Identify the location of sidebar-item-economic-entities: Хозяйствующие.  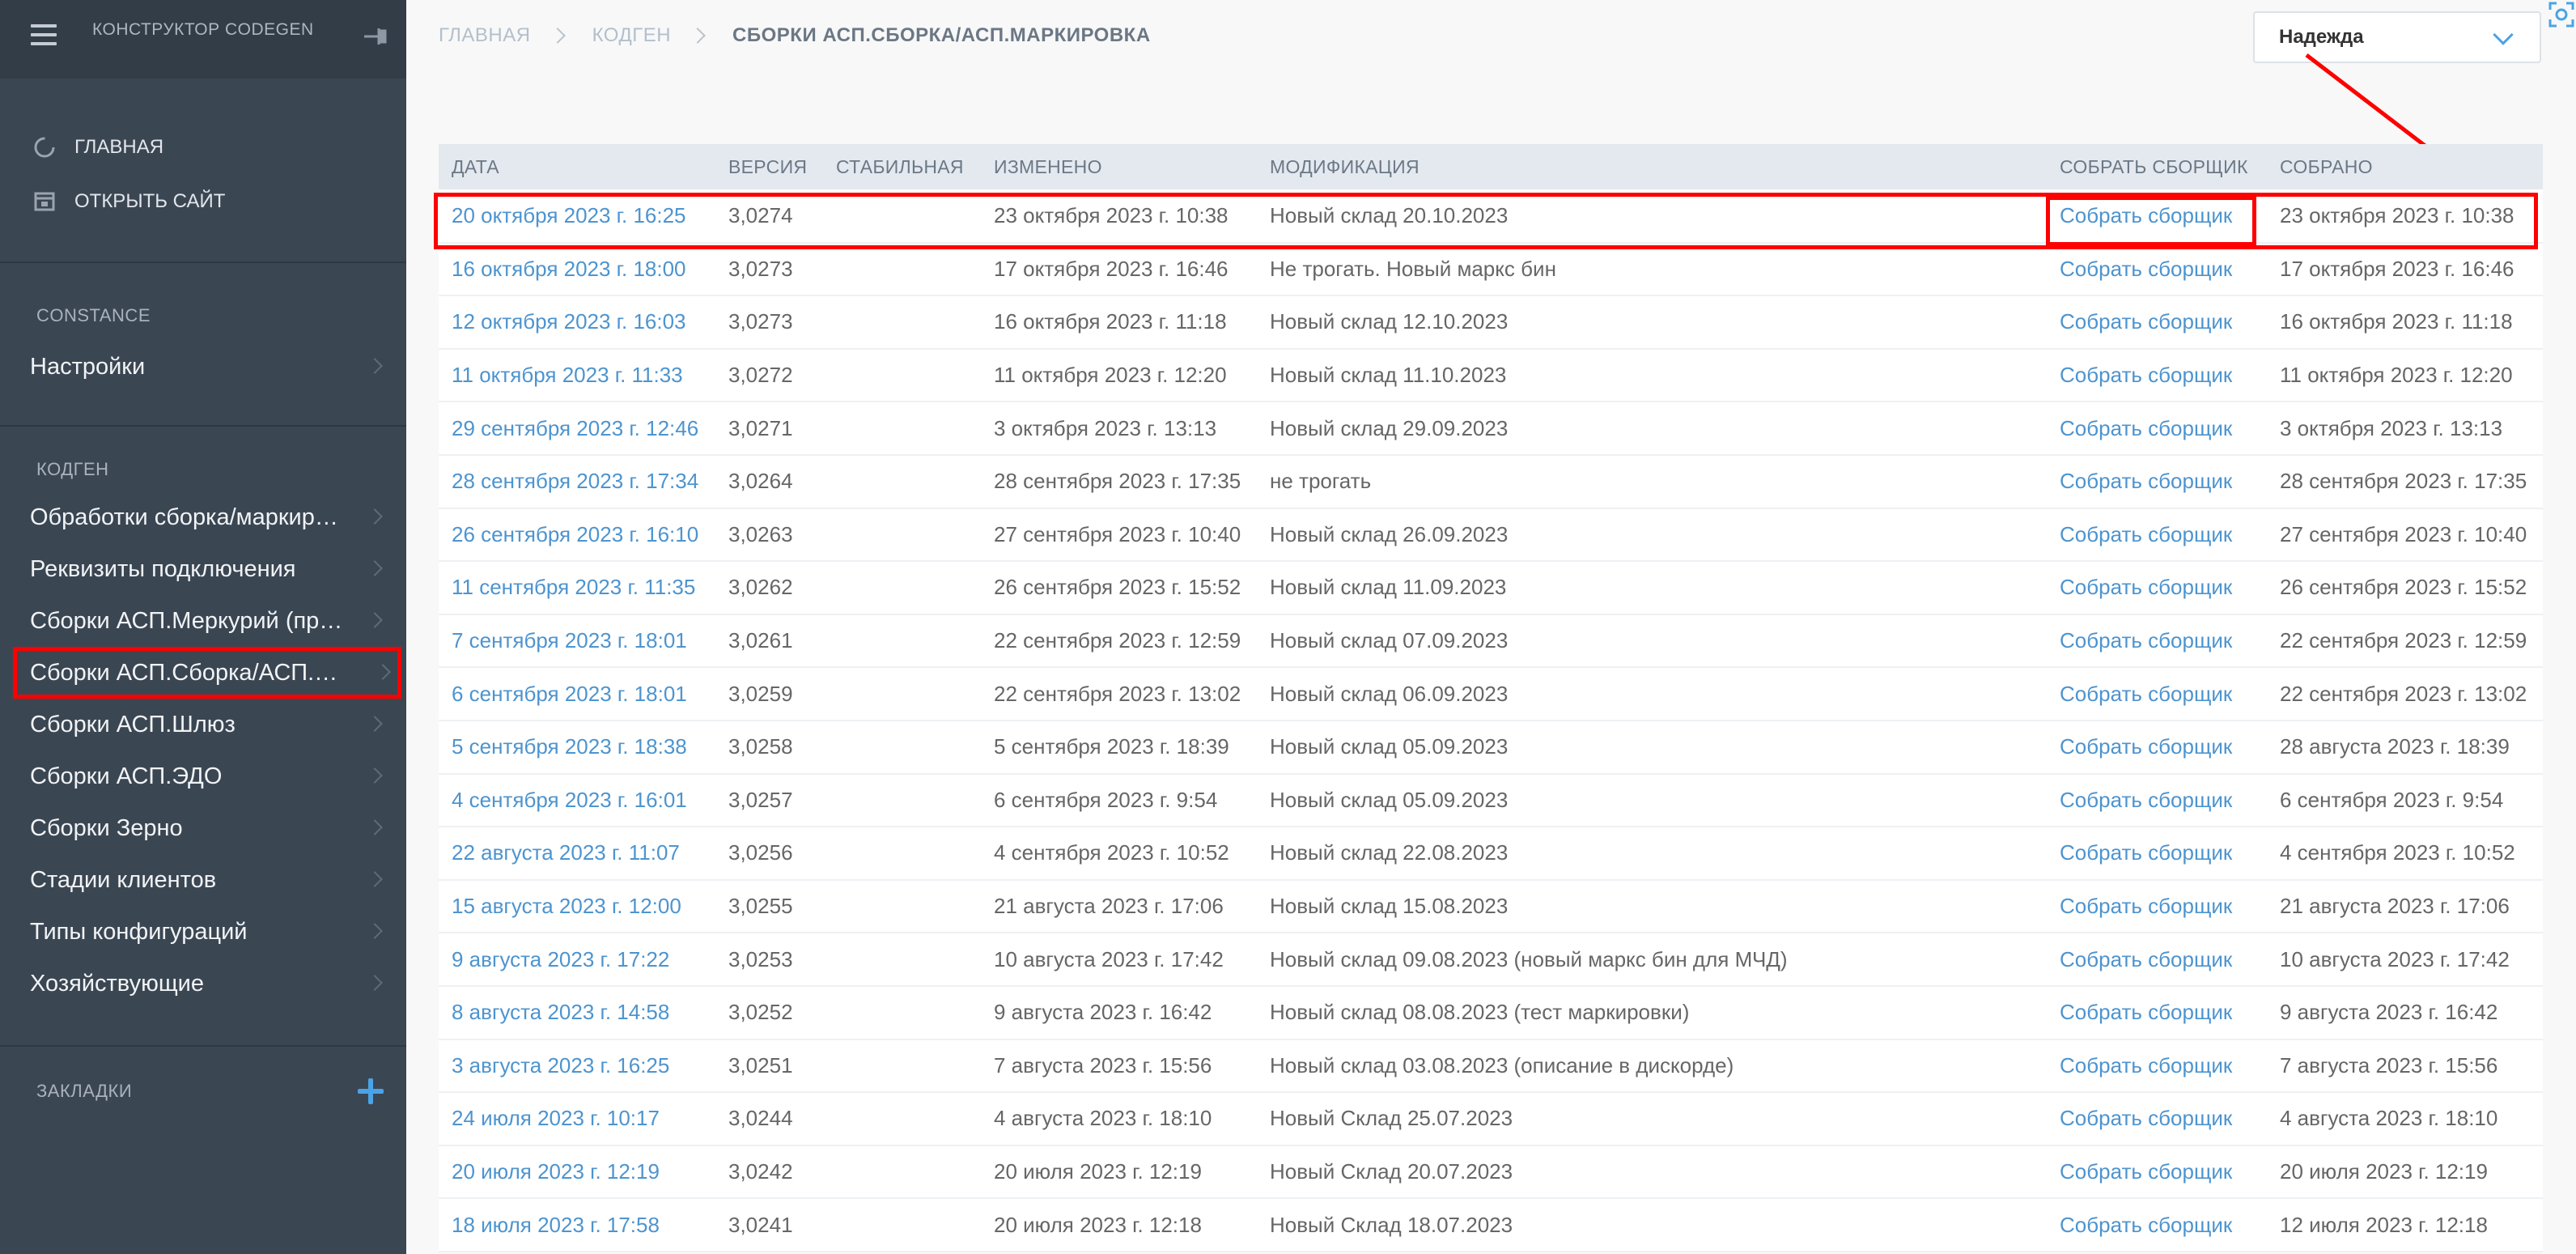
(203, 984).